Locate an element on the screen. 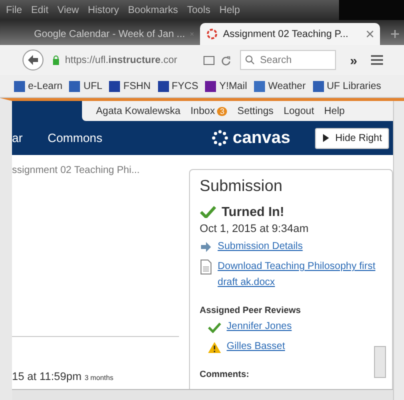 The image size is (404, 400). bookmark: UFL is located at coordinates (85, 86).